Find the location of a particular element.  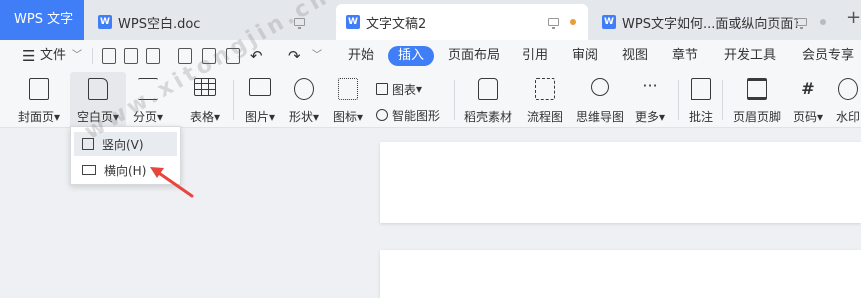

tab-label: WPS文字如何...面或纵向页面? is located at coordinates (710, 24).